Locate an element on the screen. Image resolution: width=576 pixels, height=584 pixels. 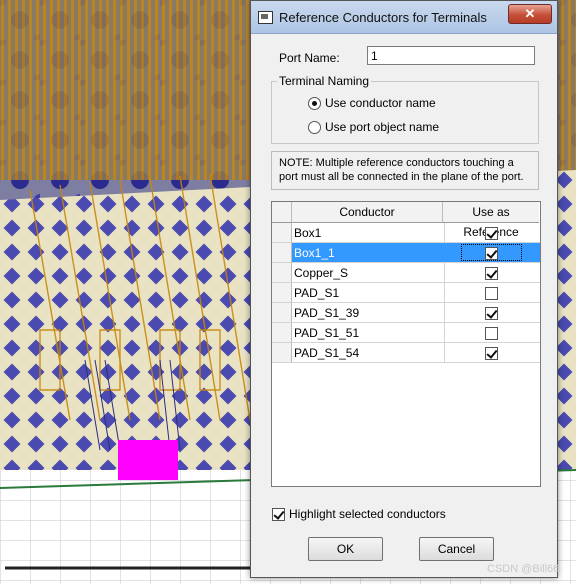
radio-use-port-object-name-label: Use port object name is located at coordinates (382, 127).